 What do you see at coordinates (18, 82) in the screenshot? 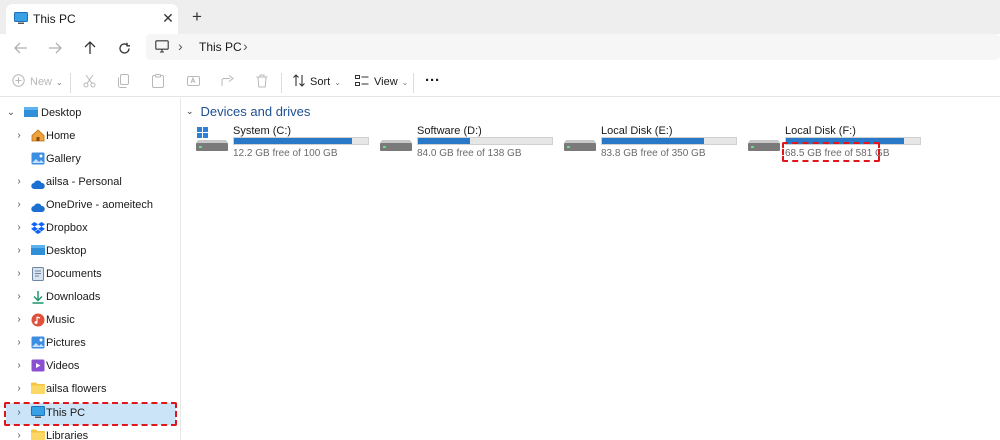
I see `plus-circle-icon` at bounding box center [18, 82].